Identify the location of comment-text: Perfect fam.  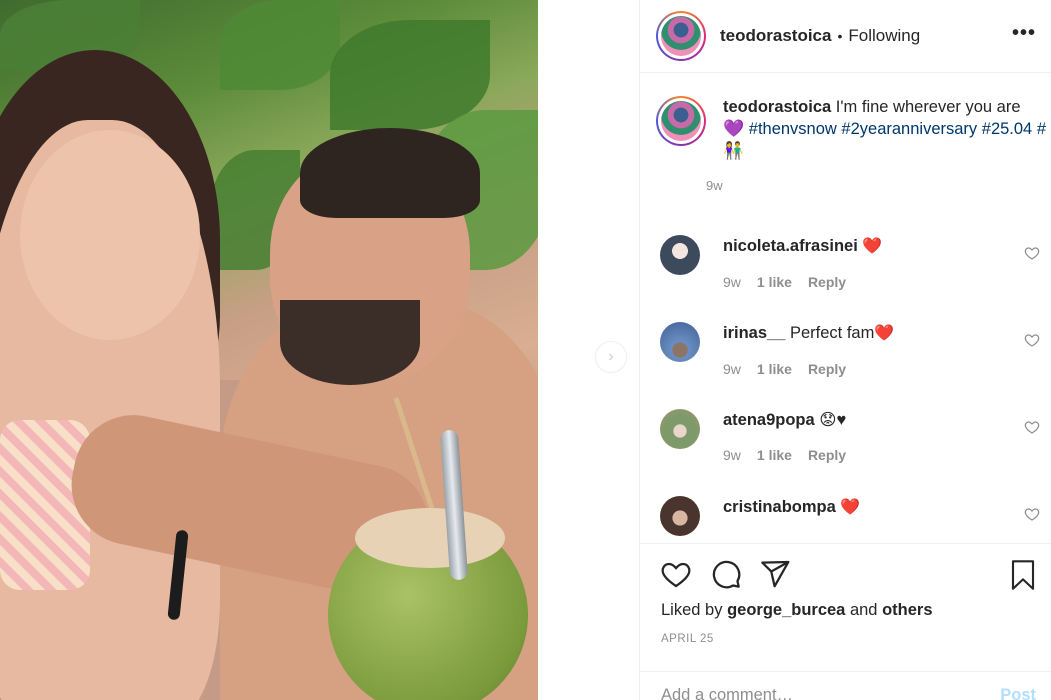
(832, 333).